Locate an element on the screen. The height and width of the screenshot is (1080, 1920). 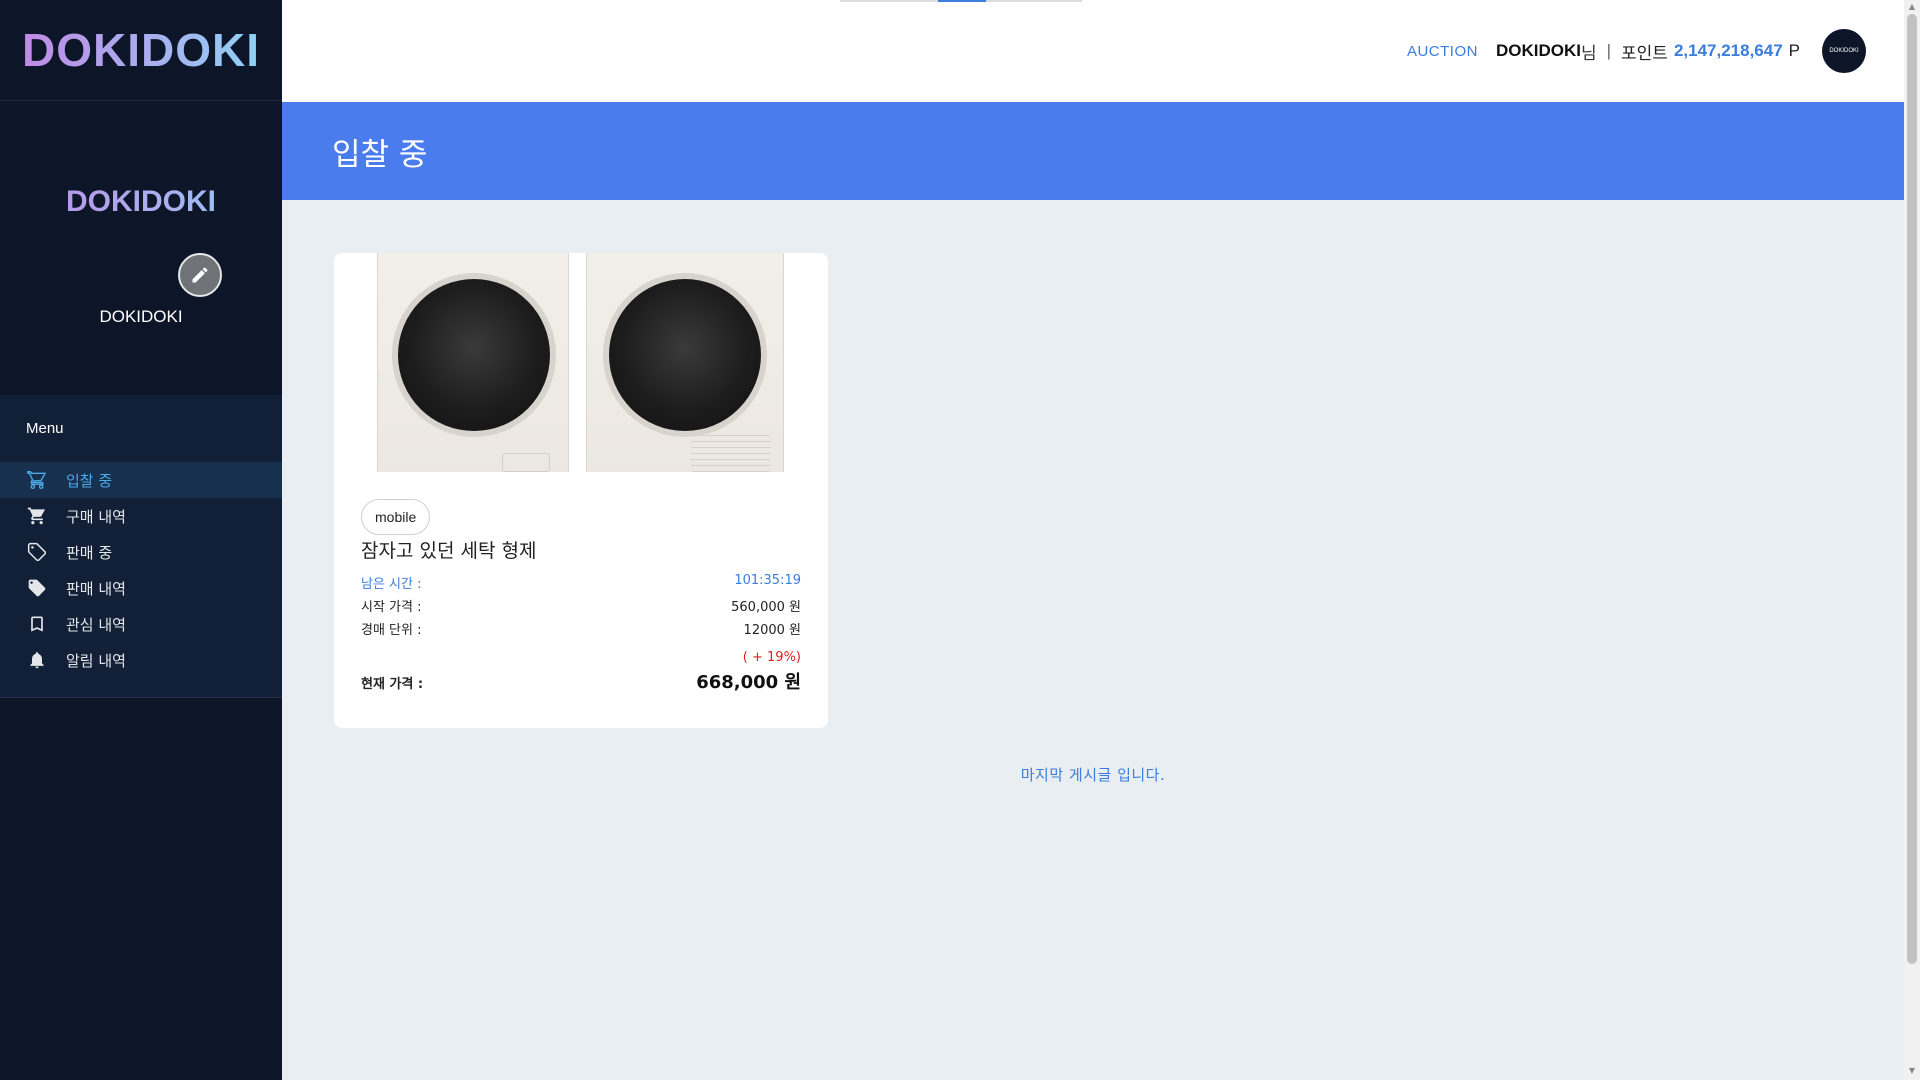
remaining-time-row: 남은 시간 : 101:35:19 is located at coordinates (581, 582).